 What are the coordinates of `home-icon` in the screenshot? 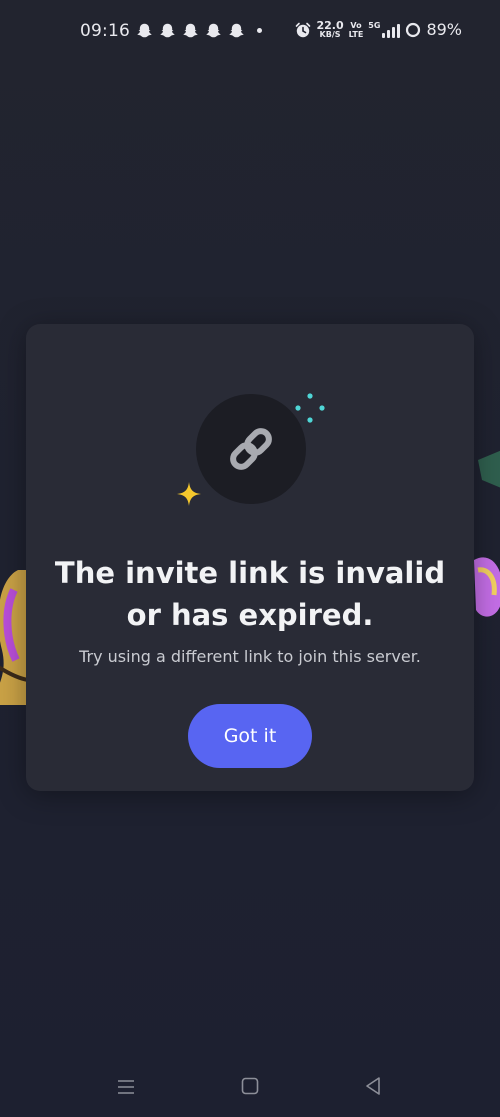 It's located at (250, 1086).